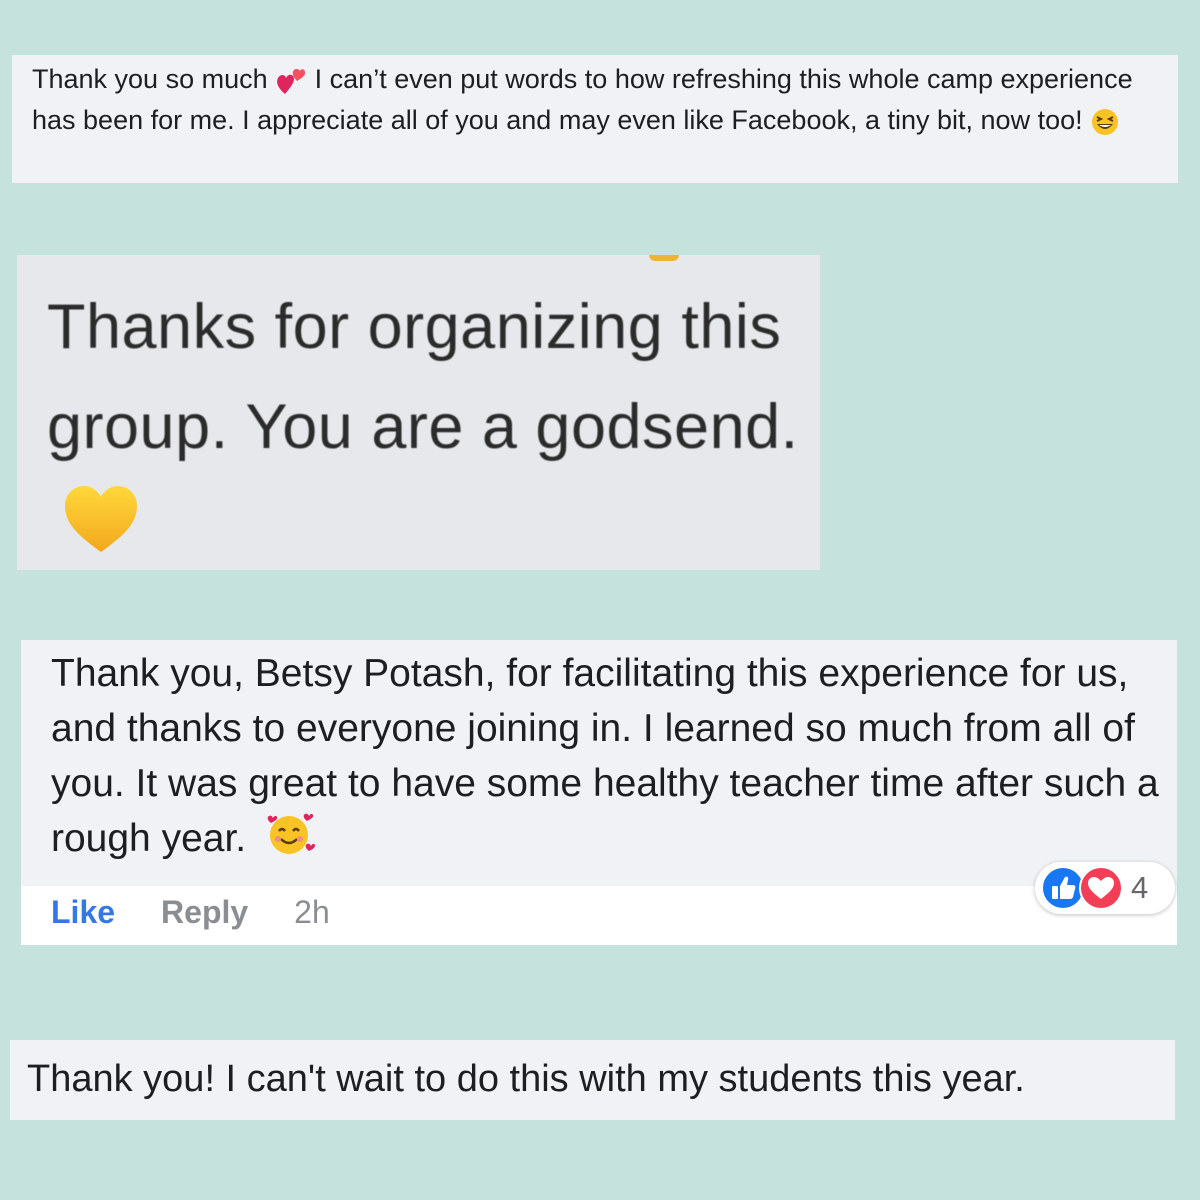  What do you see at coordinates (664, 258) in the screenshot?
I see `emoji-fragment` at bounding box center [664, 258].